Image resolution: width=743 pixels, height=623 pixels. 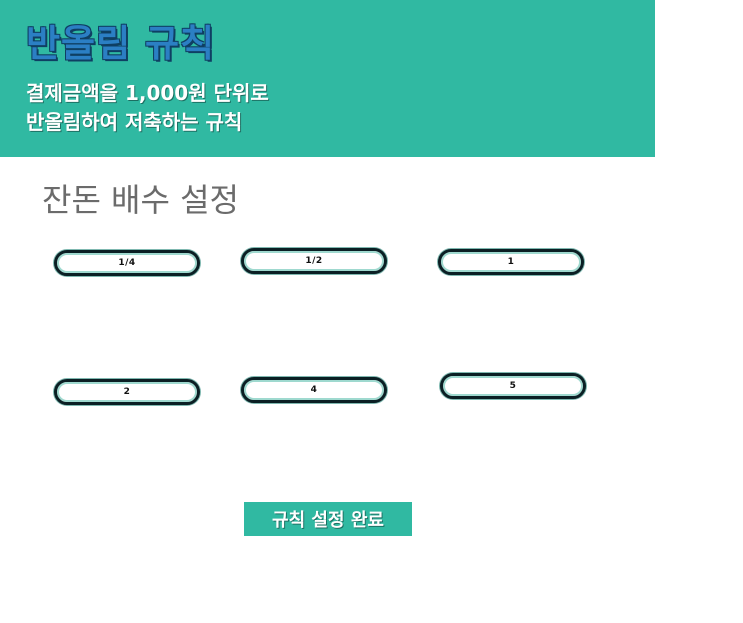 I want to click on complete-rule-setup-label: 규칙 설정 완료, so click(x=328, y=520).